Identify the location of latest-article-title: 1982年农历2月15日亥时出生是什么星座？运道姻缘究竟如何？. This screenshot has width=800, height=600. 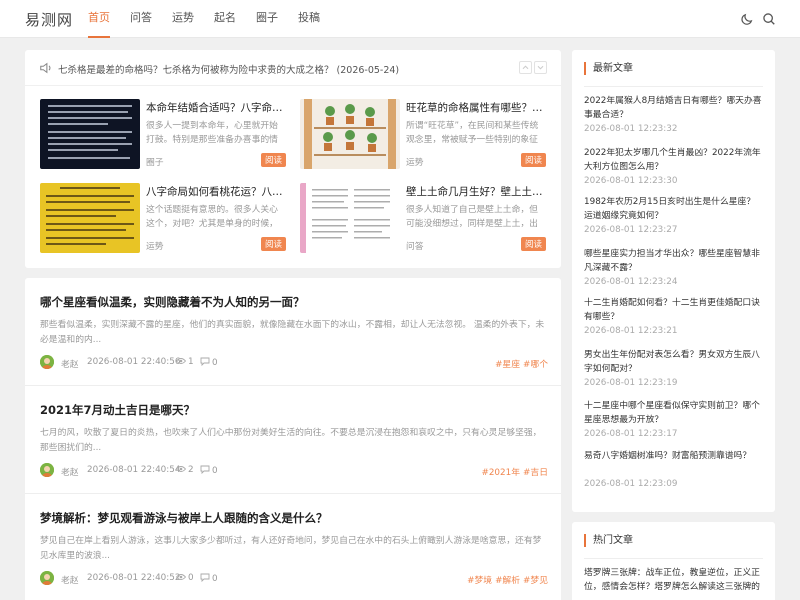
(673, 209).